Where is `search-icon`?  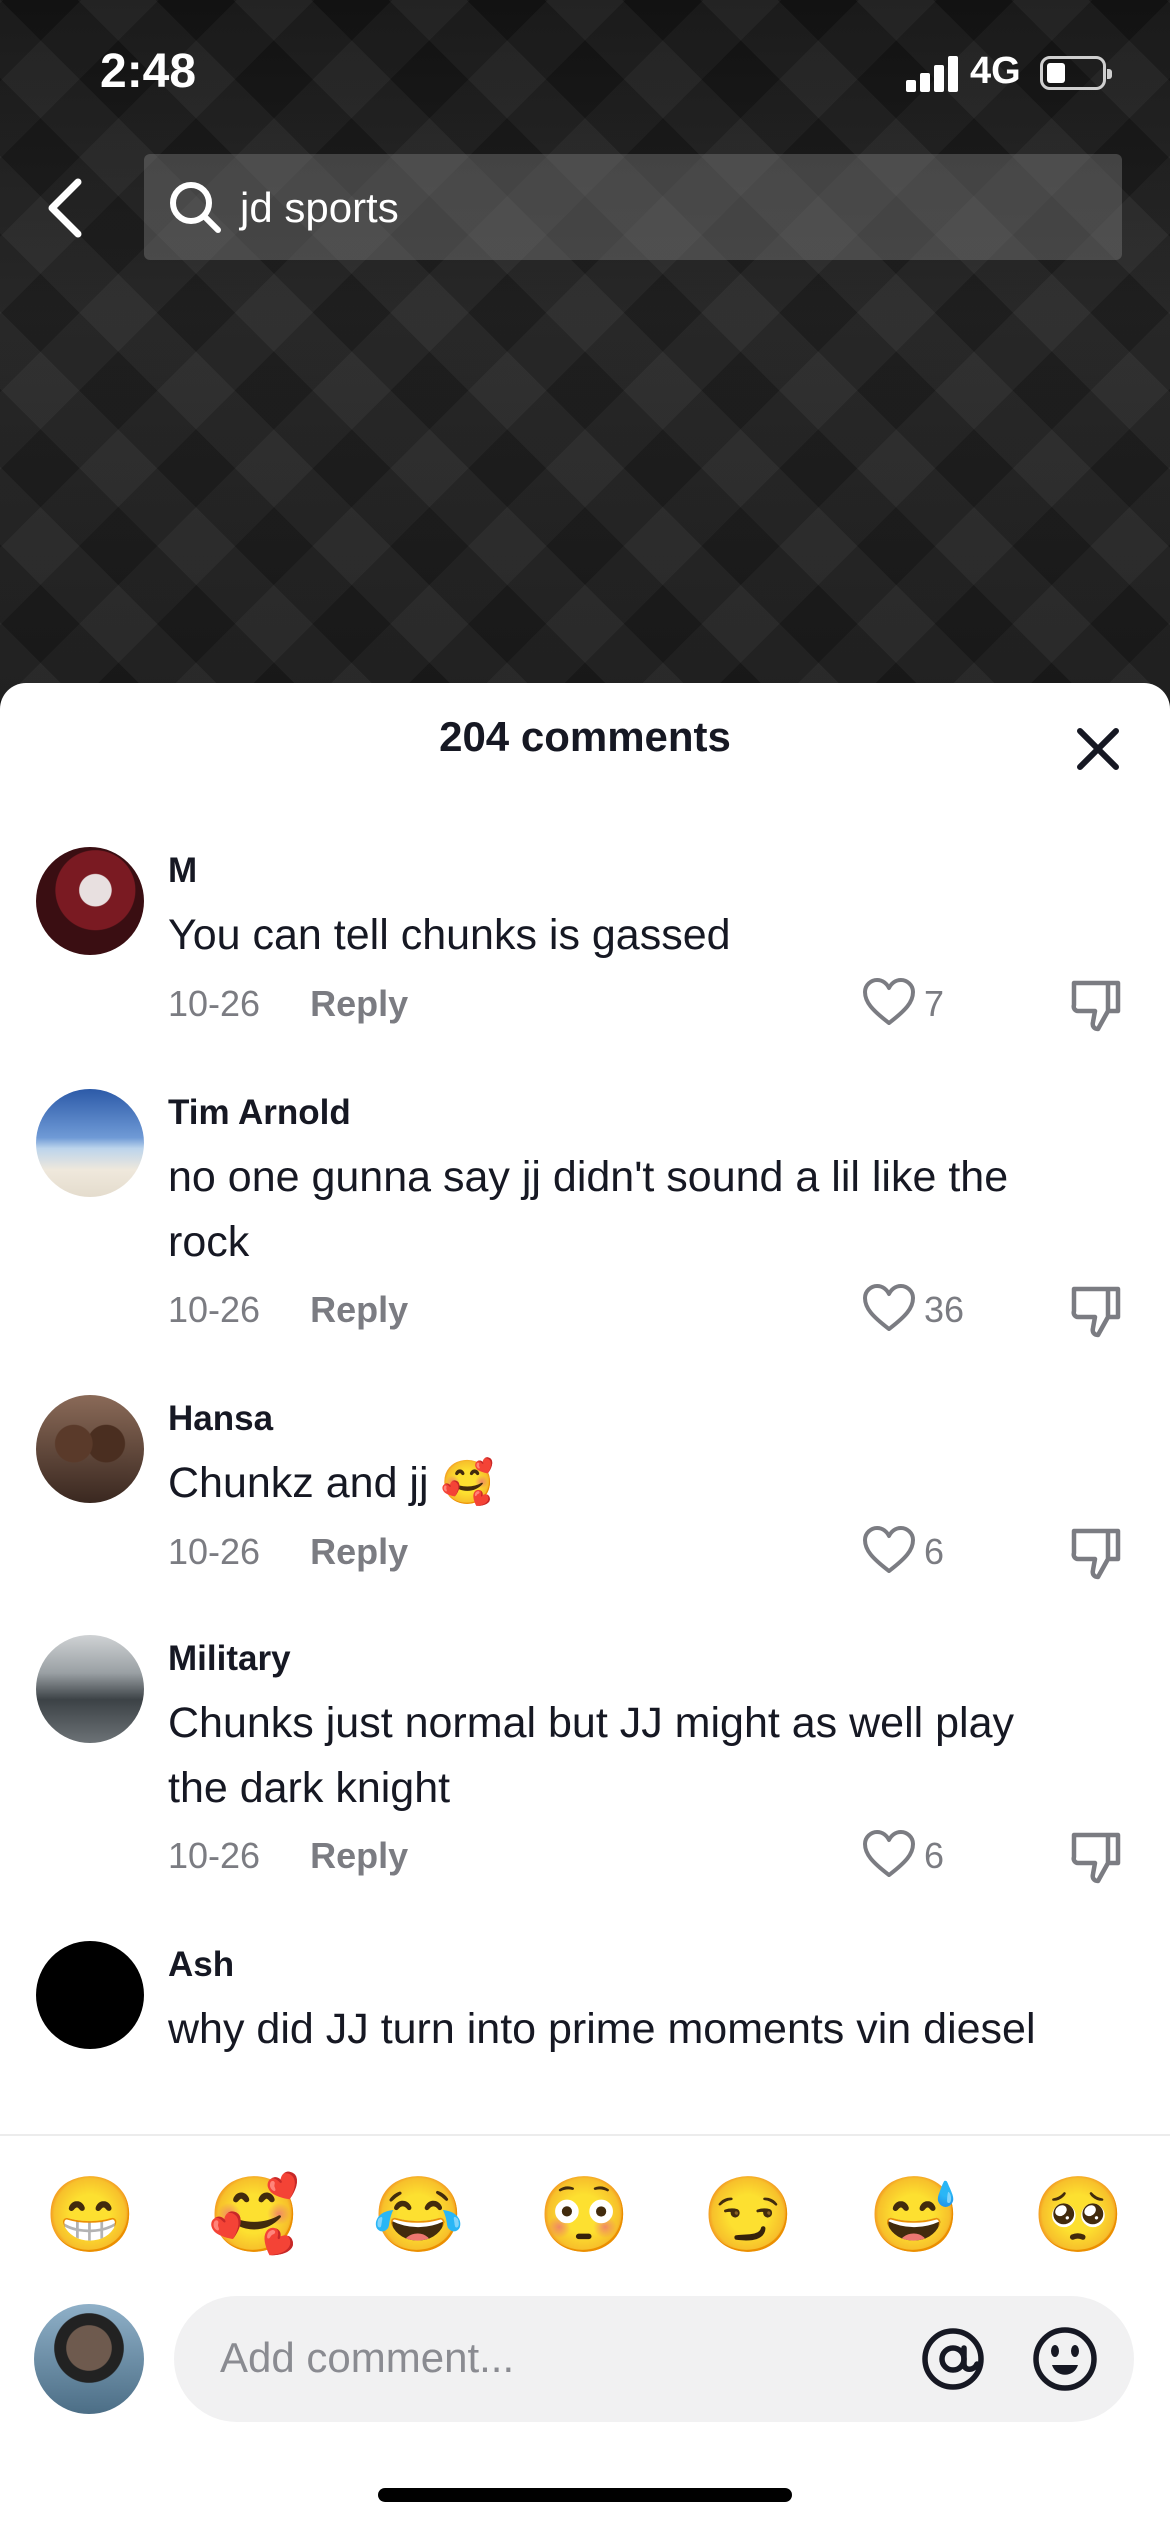
search-icon is located at coordinates (195, 207).